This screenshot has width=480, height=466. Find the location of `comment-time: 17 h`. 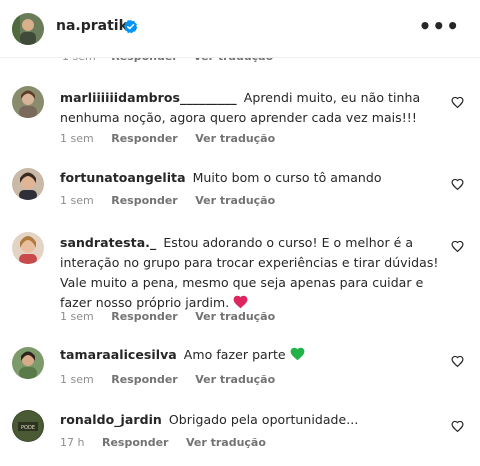

comment-time: 17 h is located at coordinates (72, 442).